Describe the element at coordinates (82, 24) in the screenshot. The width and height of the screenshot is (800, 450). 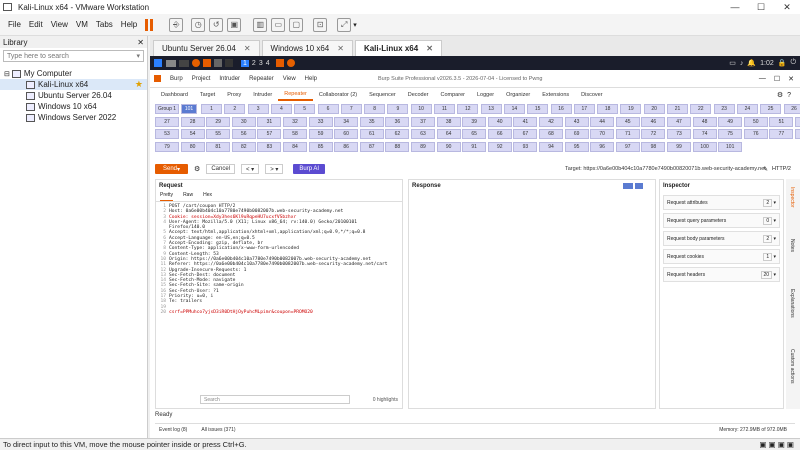
I see `menu-vm: VM` at that location.